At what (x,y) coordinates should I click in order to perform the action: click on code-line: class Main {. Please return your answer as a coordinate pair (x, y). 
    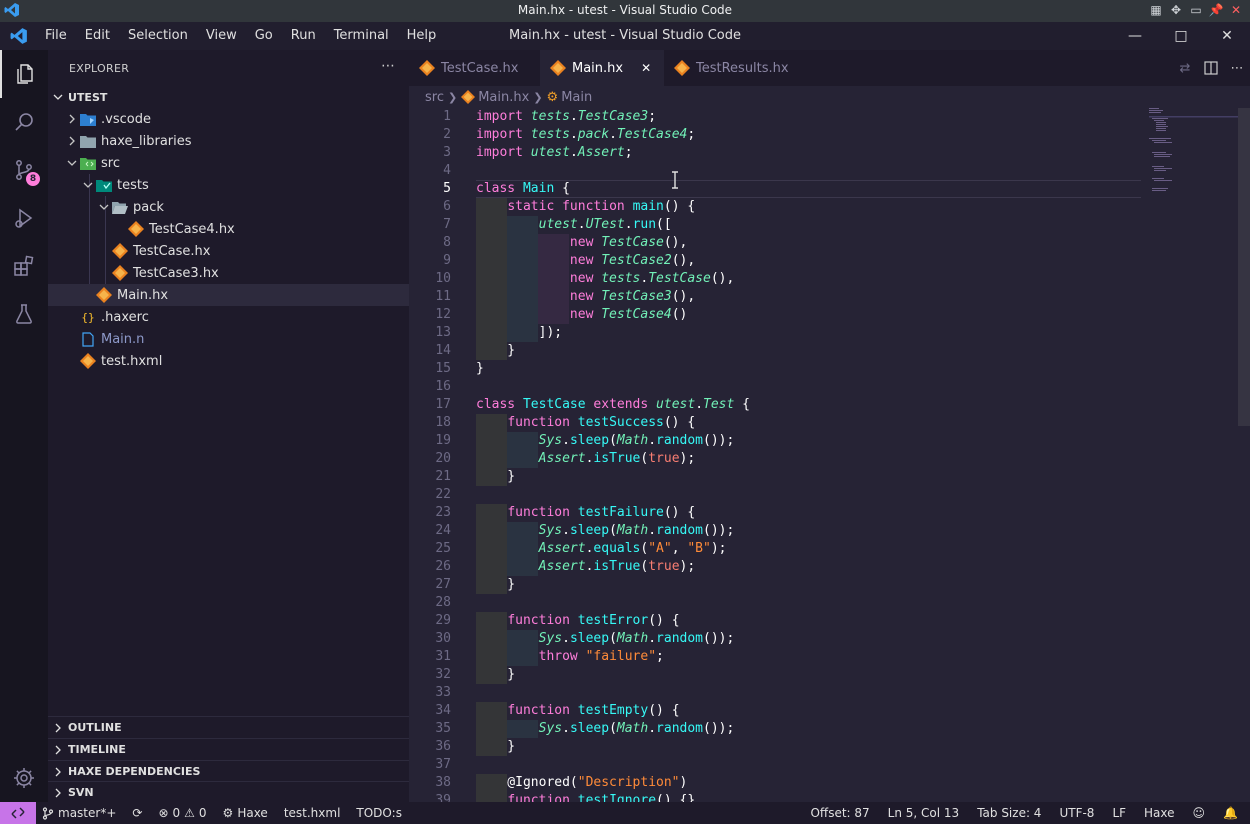
    Looking at the image, I should click on (523, 189).